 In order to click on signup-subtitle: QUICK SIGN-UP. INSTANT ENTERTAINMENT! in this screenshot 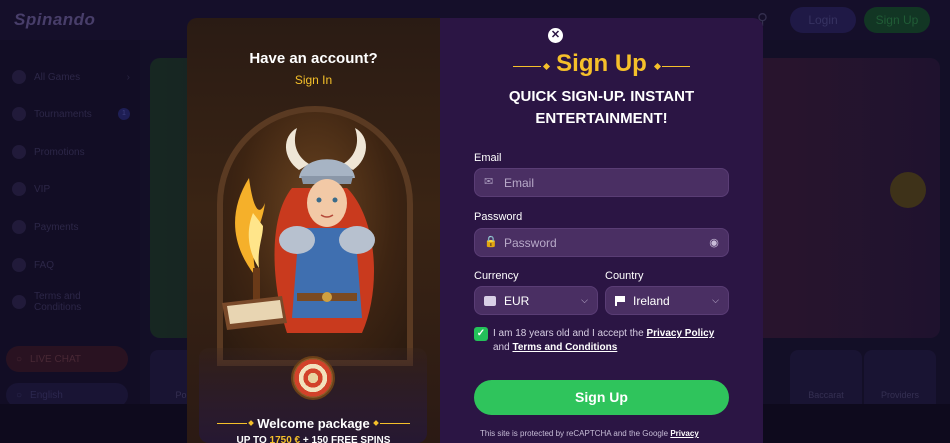, I will do `click(601, 107)`.